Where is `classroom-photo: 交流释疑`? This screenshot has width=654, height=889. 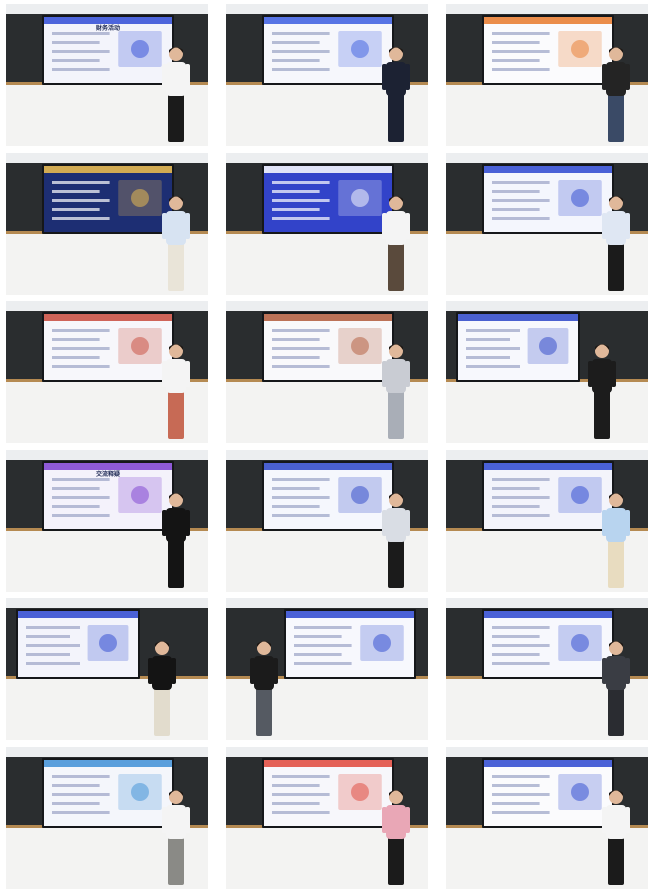 classroom-photo: 交流释疑 is located at coordinates (107, 520).